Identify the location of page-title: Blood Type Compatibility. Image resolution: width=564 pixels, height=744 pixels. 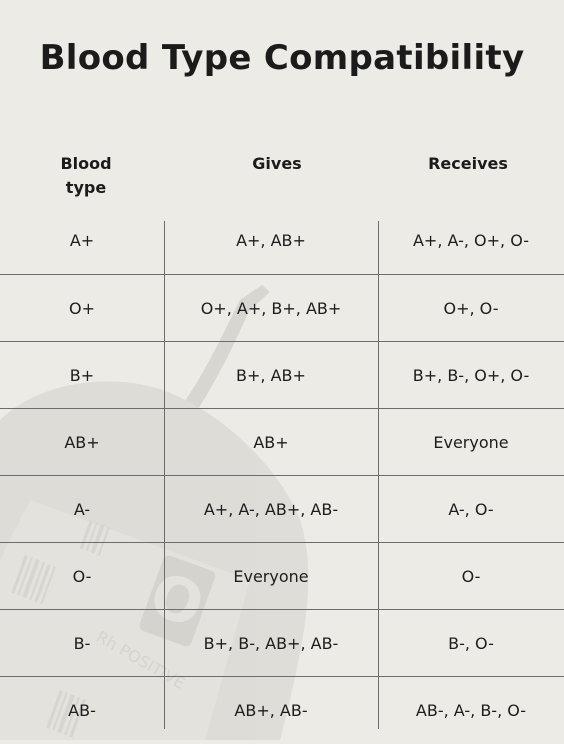
(282, 58).